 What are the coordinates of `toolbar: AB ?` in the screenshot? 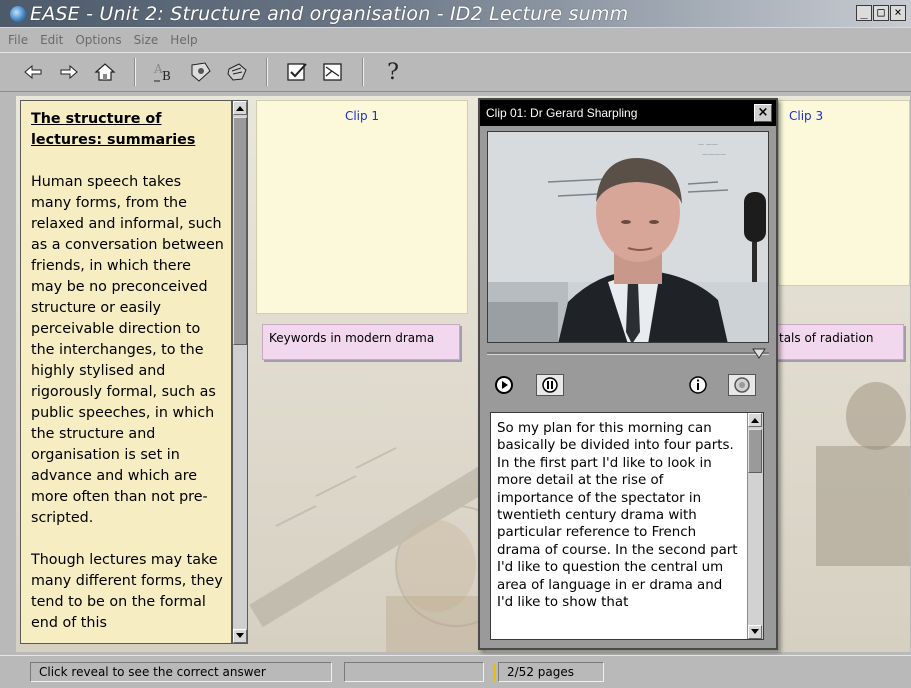 It's located at (455, 72).